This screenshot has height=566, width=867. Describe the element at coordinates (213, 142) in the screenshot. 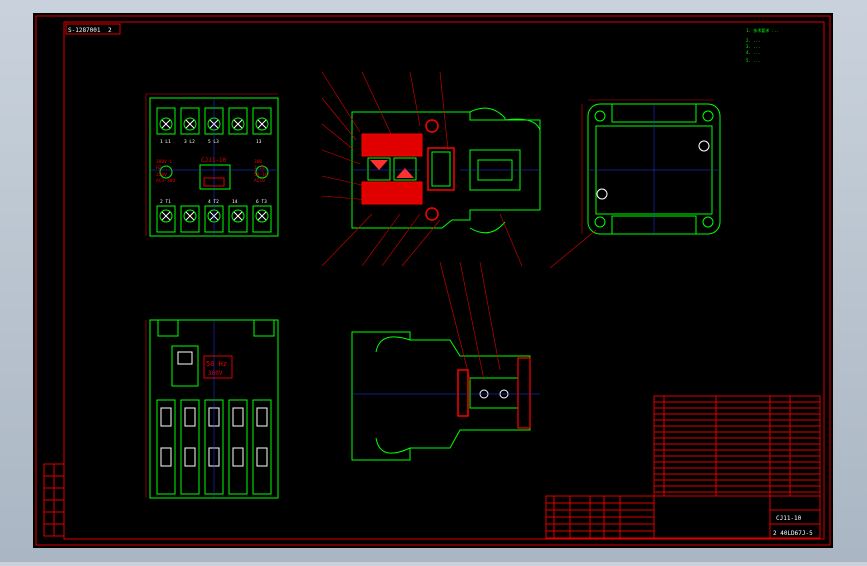

I see `svg-text: 5 L3` at that location.